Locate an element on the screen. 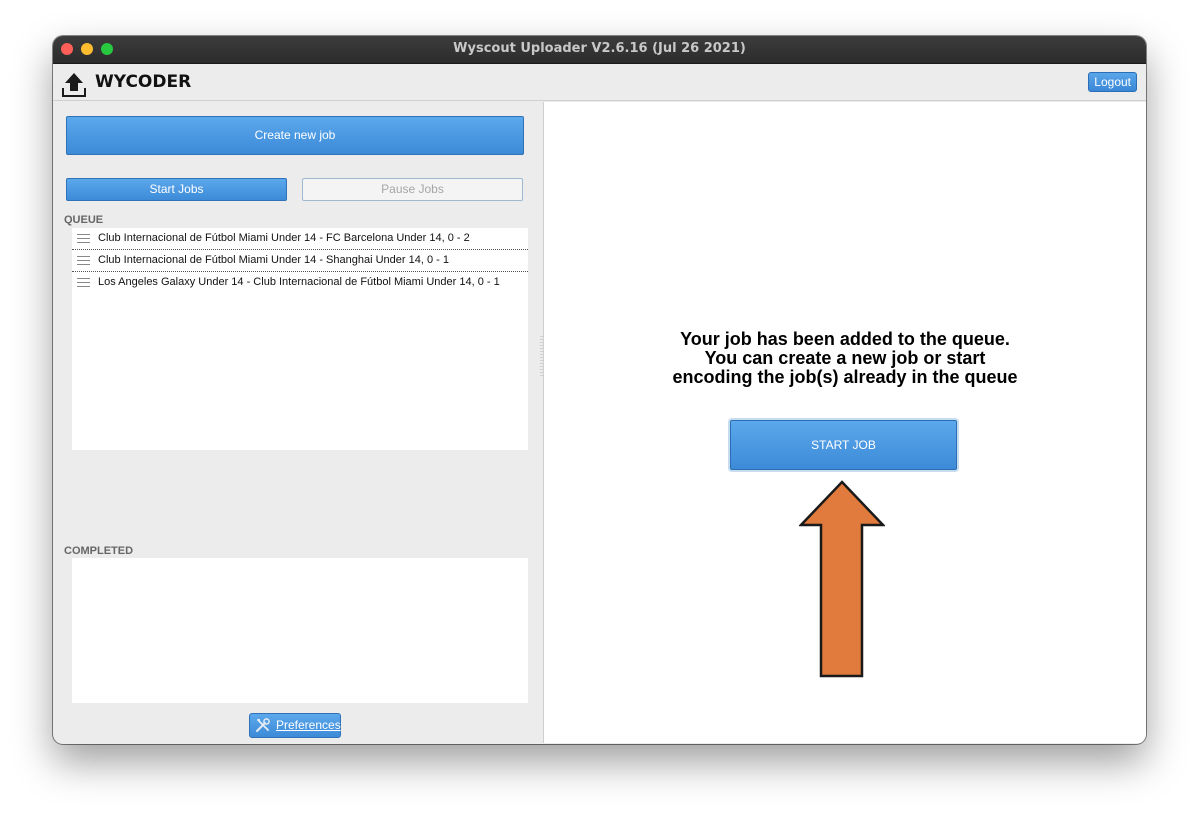  start-jobs-button: Start Jobs is located at coordinates (176, 189).